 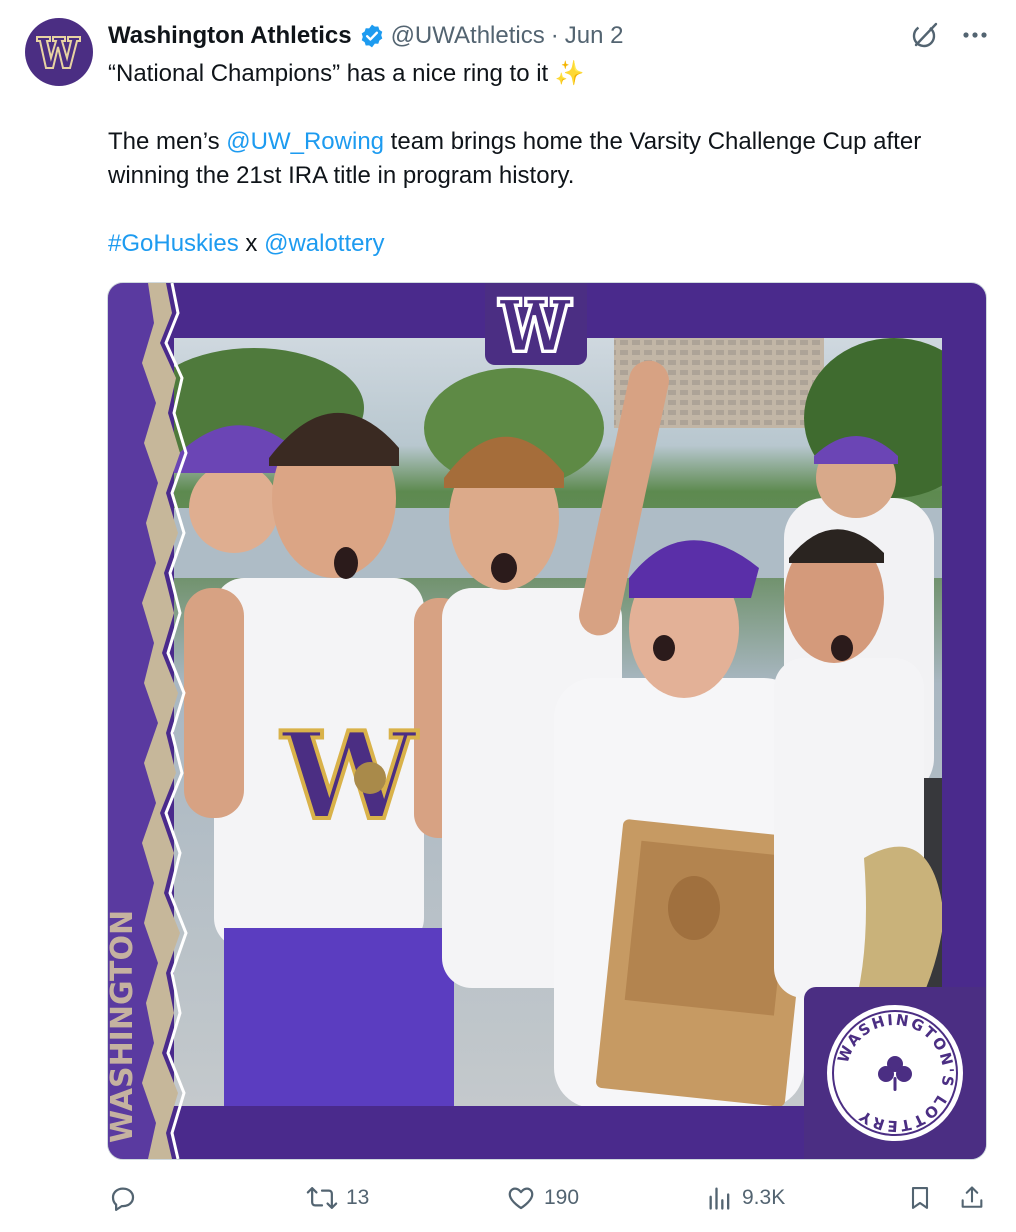 I want to click on washingtons-lottery-badge: WASHINGTON'S LOTTERY, so click(x=895, y=1073).